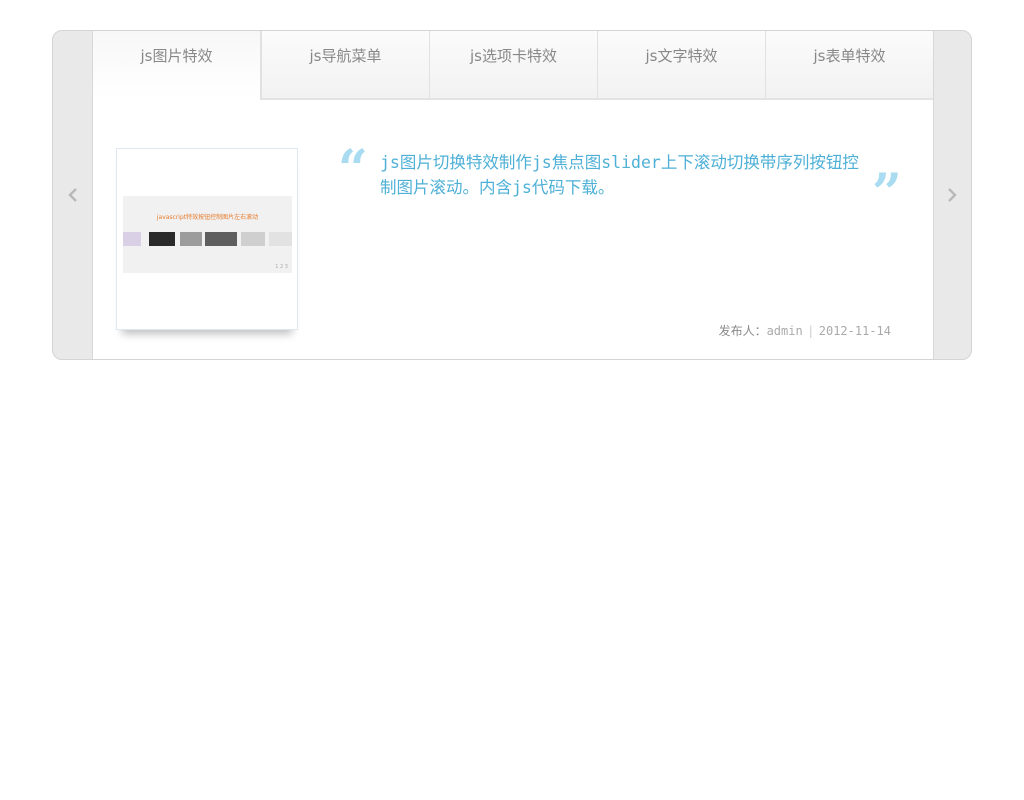 This screenshot has width=1024, height=800. What do you see at coordinates (207, 217) in the screenshot?
I see `thumbnail-caption: javascript特效按钮控制图片左右滚动` at bounding box center [207, 217].